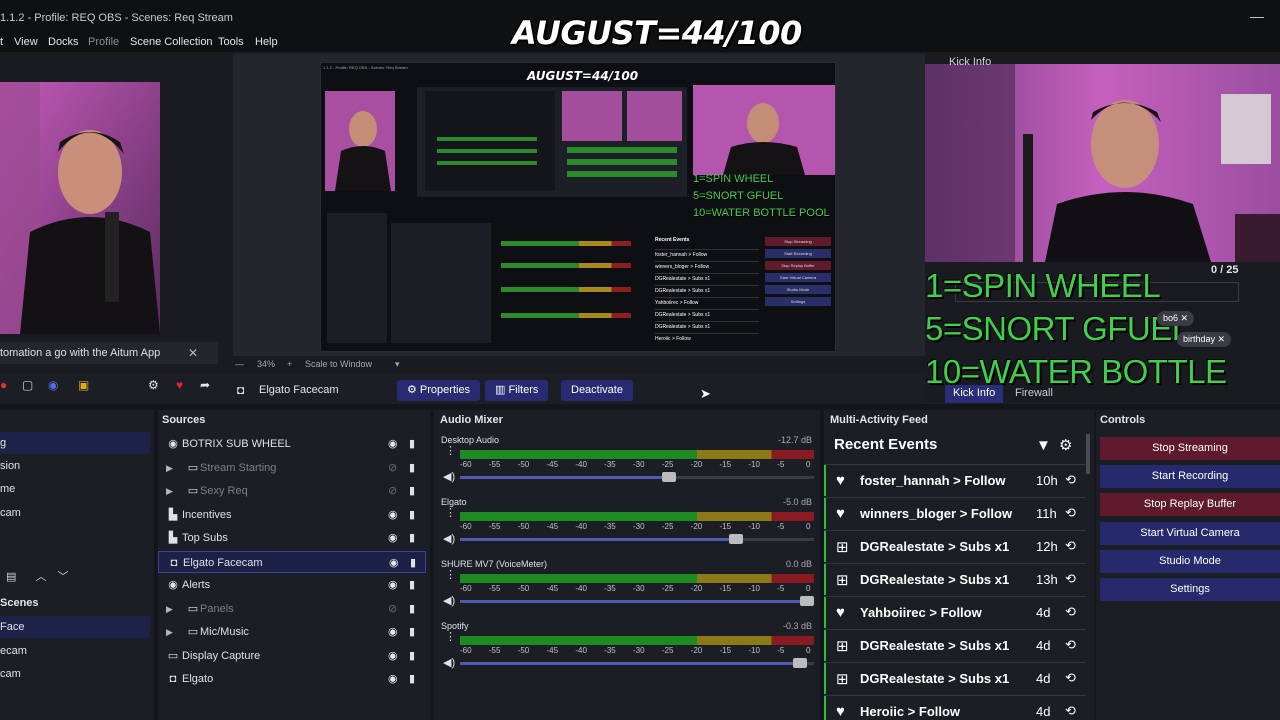 Image resolution: width=1280 pixels, height=720 pixels. Describe the element at coordinates (266, 42) in the screenshot. I see `menu-help: Help` at that location.